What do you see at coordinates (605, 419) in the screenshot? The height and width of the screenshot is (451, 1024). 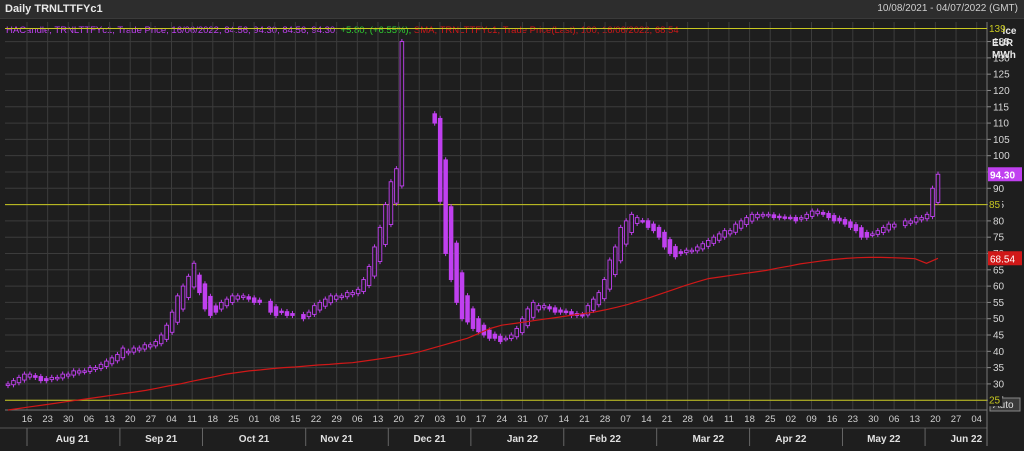 I see `x-tick-label: 28` at bounding box center [605, 419].